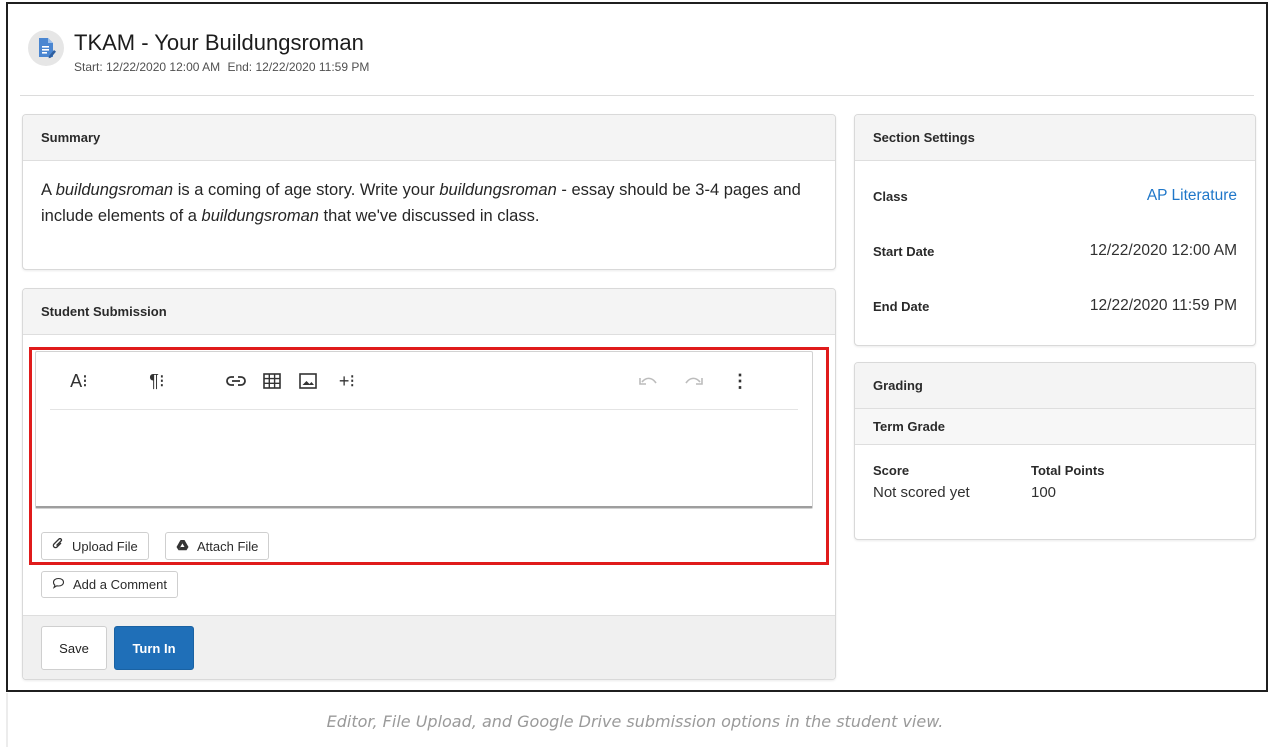 The height and width of the screenshot is (747, 1270). I want to click on undo-icon, so click(648, 381).